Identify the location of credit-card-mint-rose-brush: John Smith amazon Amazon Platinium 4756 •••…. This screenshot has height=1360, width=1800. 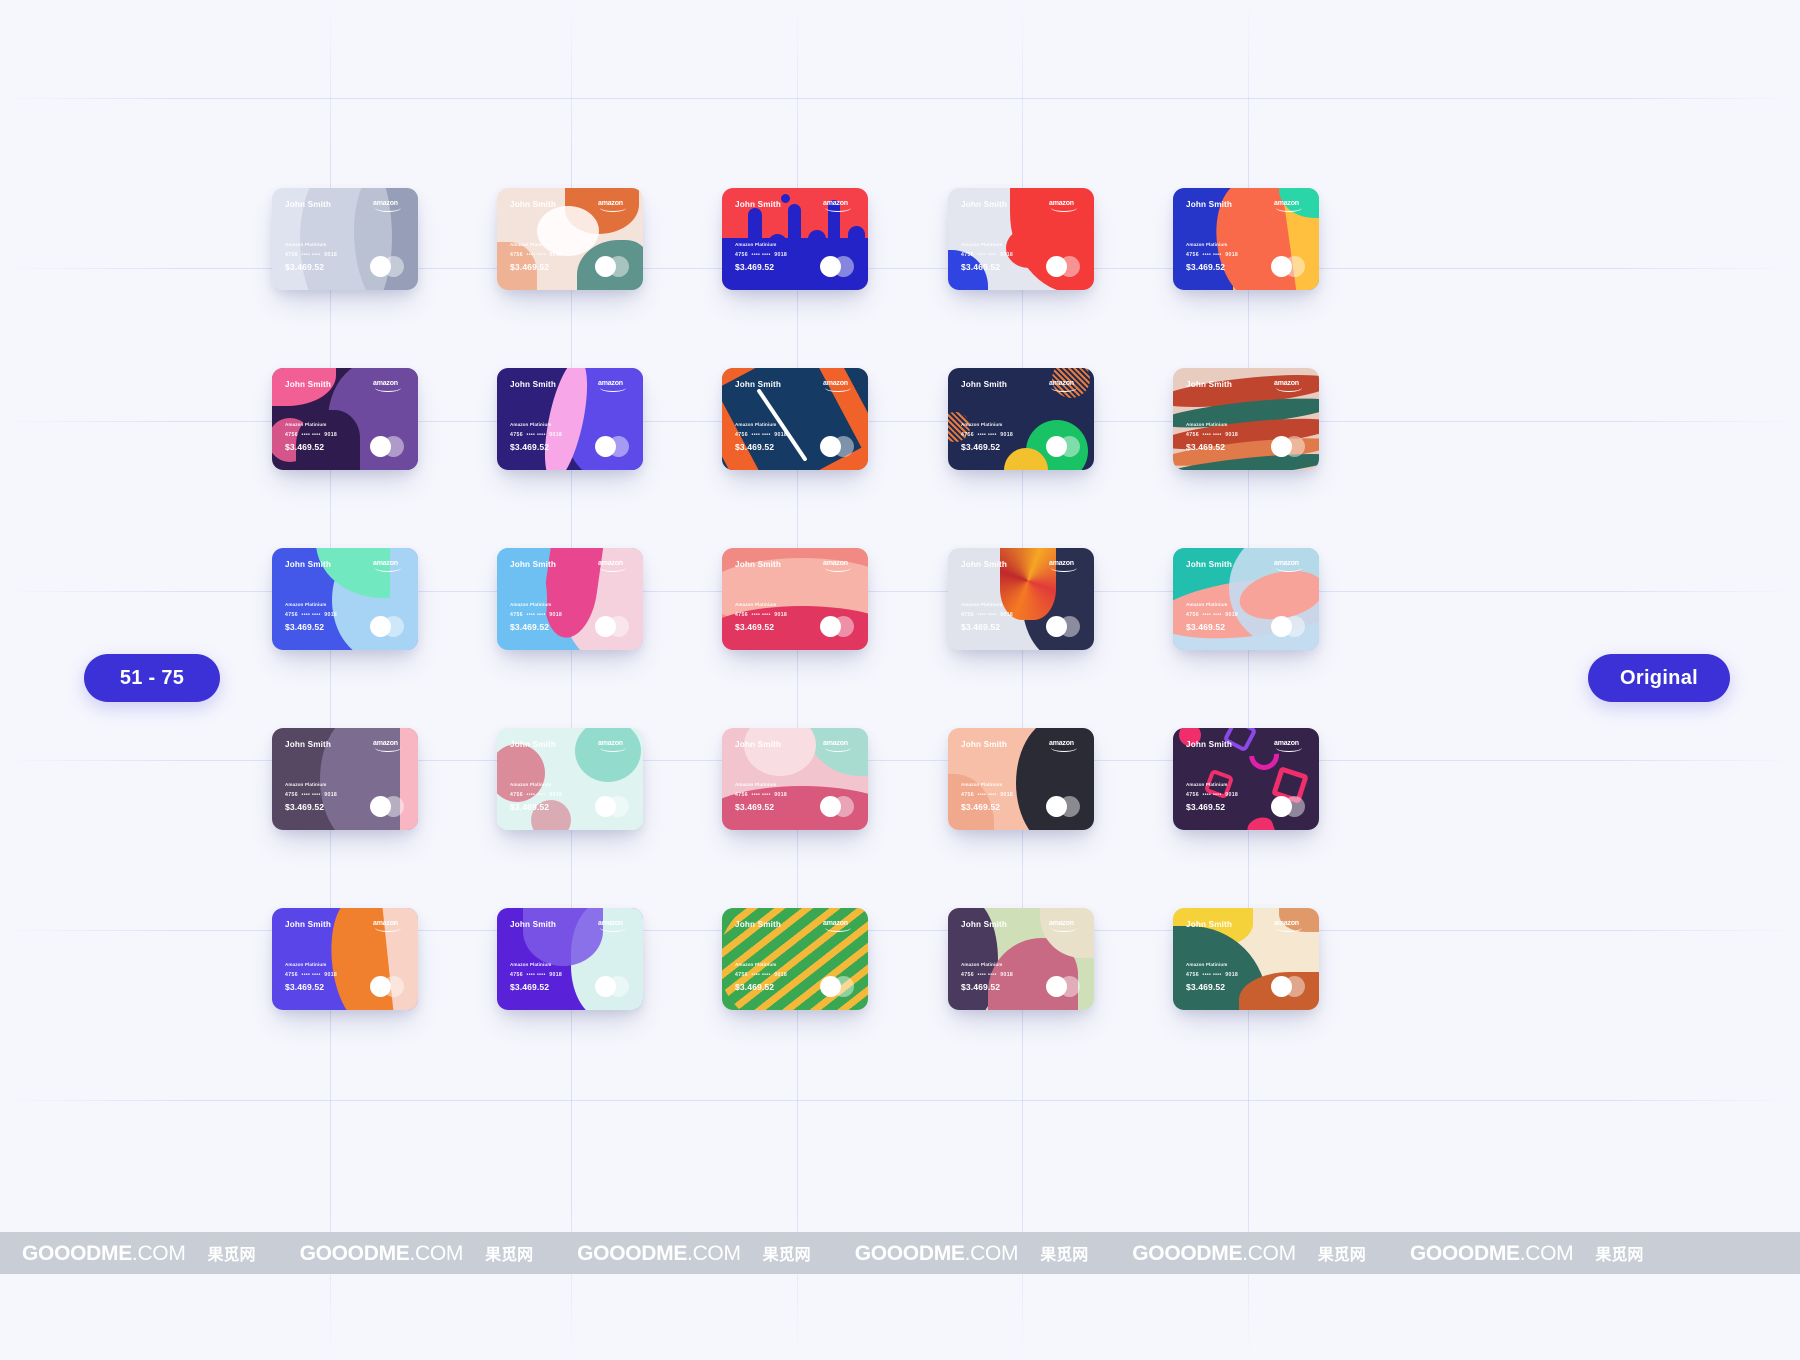
(570, 779).